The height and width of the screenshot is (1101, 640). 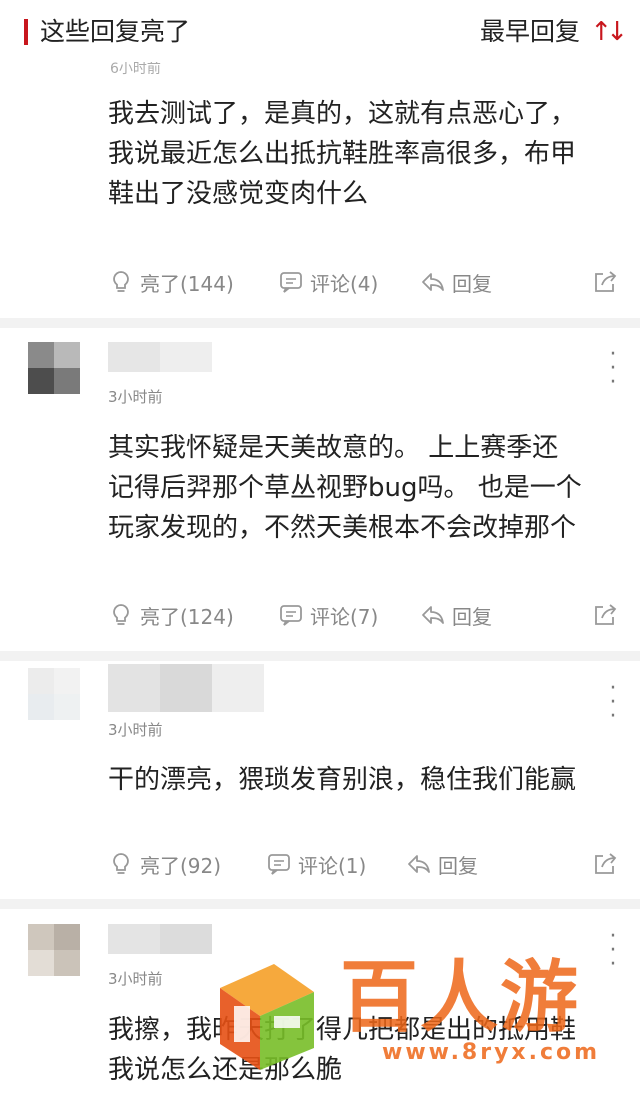 I want to click on light-button: 亮了(92), so click(x=164, y=864).